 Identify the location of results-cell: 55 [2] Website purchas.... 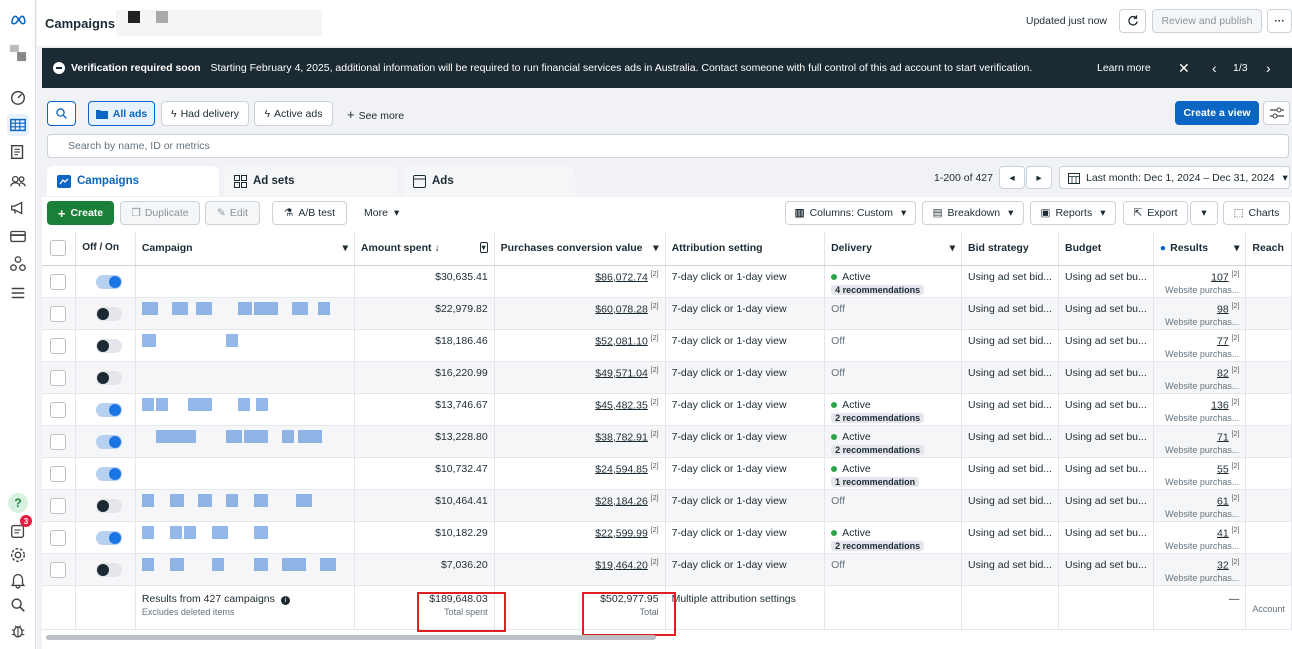
(1200, 473).